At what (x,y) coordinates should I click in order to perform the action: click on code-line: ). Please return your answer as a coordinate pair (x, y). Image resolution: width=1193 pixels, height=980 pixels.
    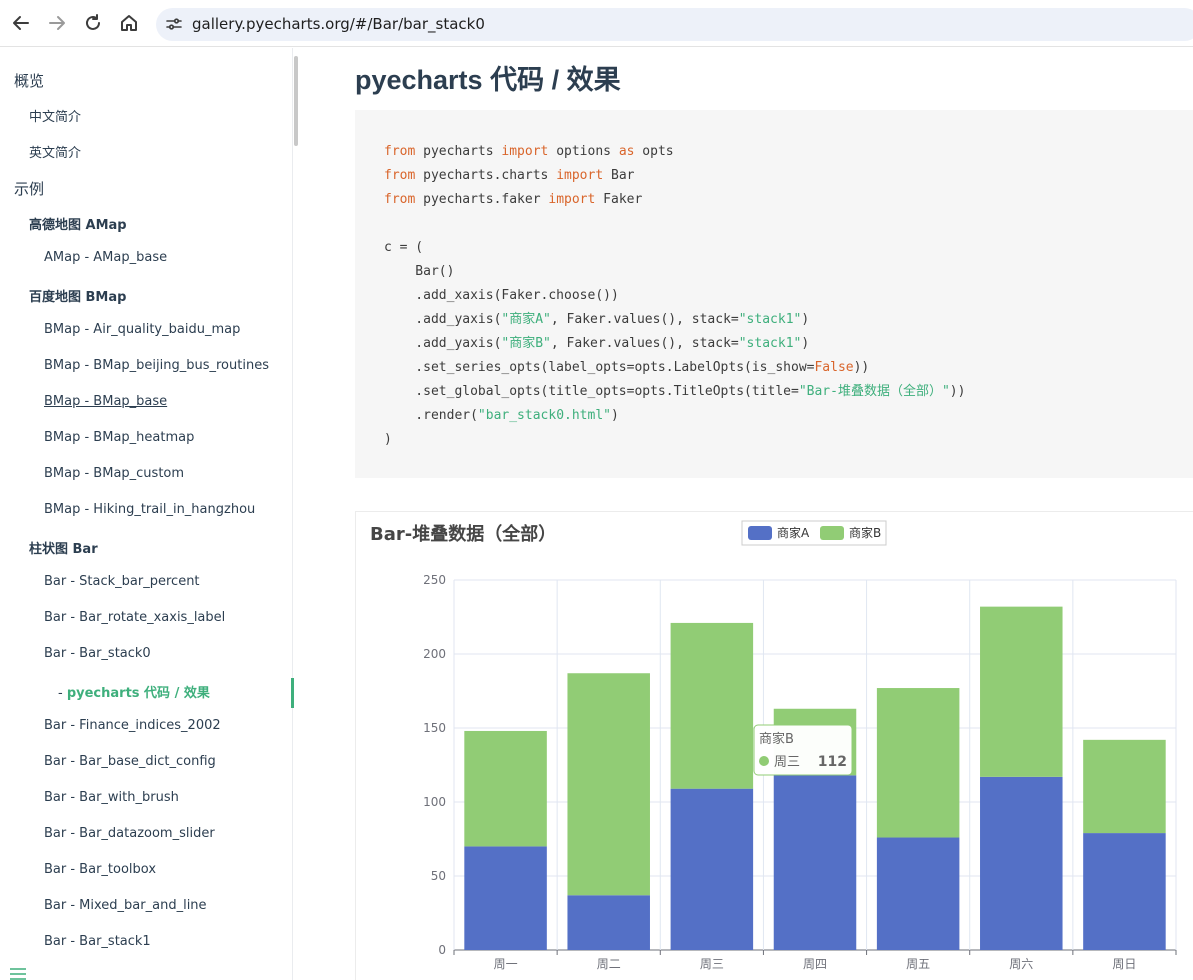
    Looking at the image, I should click on (388, 439).